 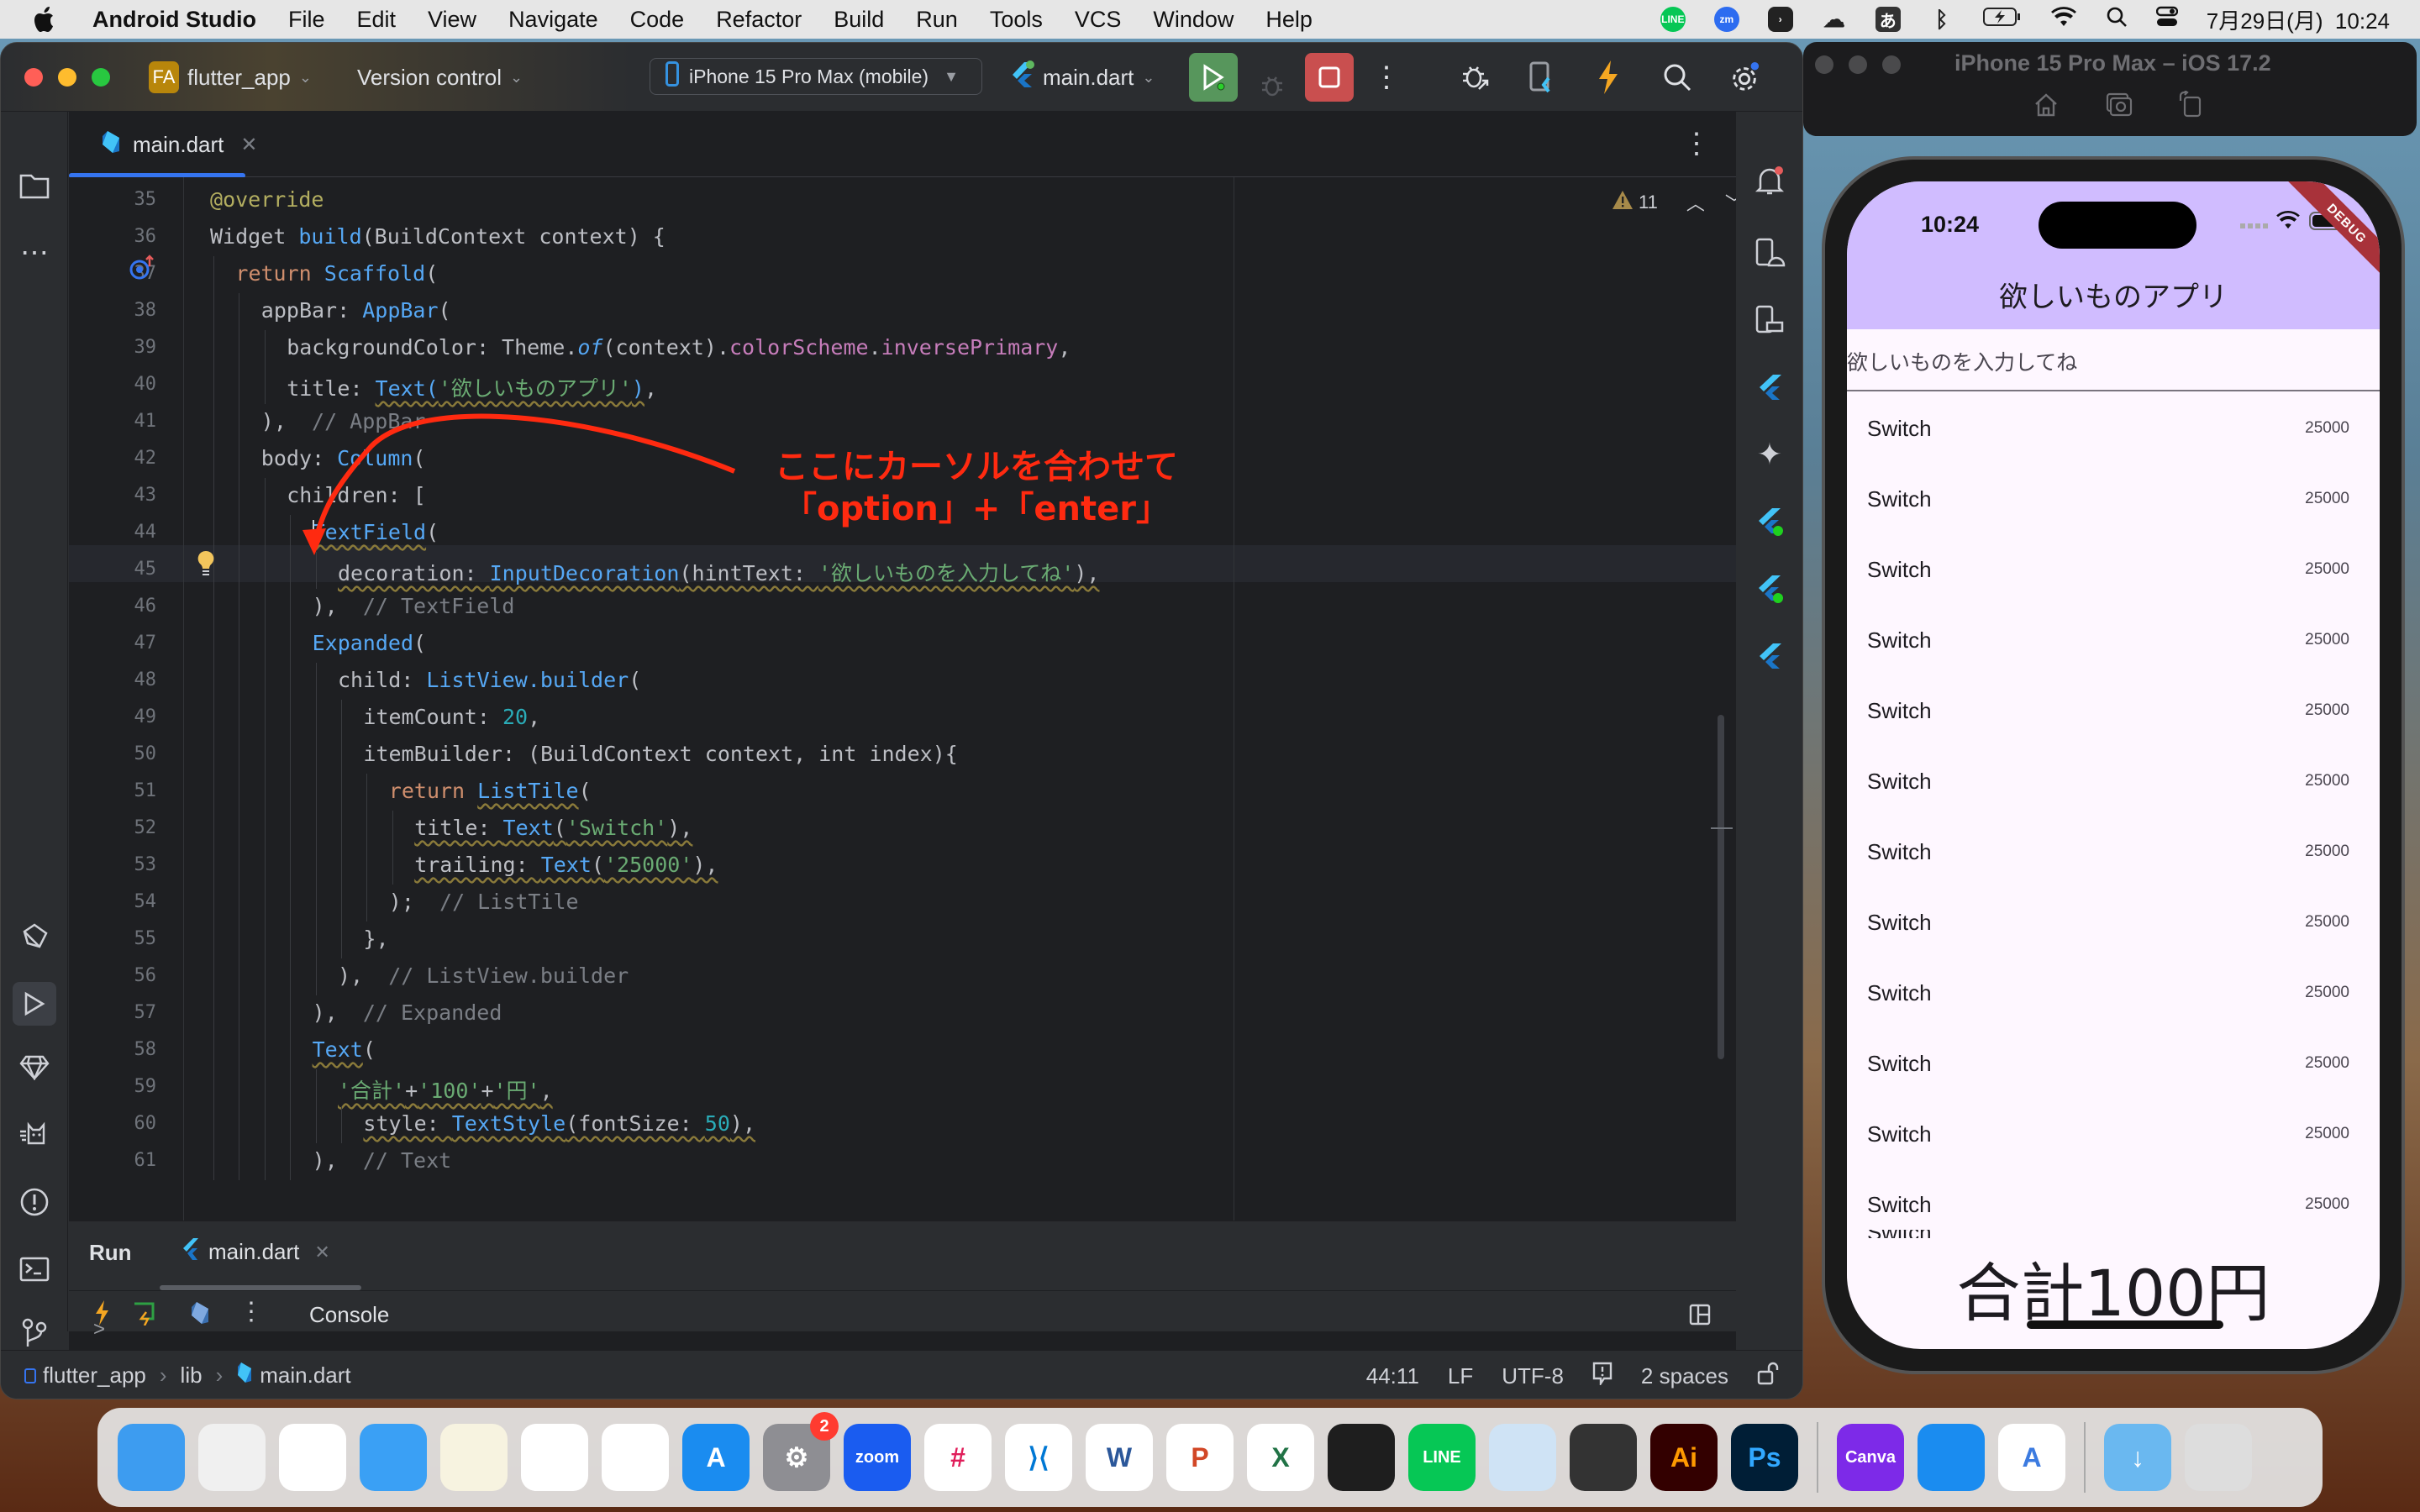 What do you see at coordinates (349, 1315) in the screenshot?
I see `console-tab: Console` at bounding box center [349, 1315].